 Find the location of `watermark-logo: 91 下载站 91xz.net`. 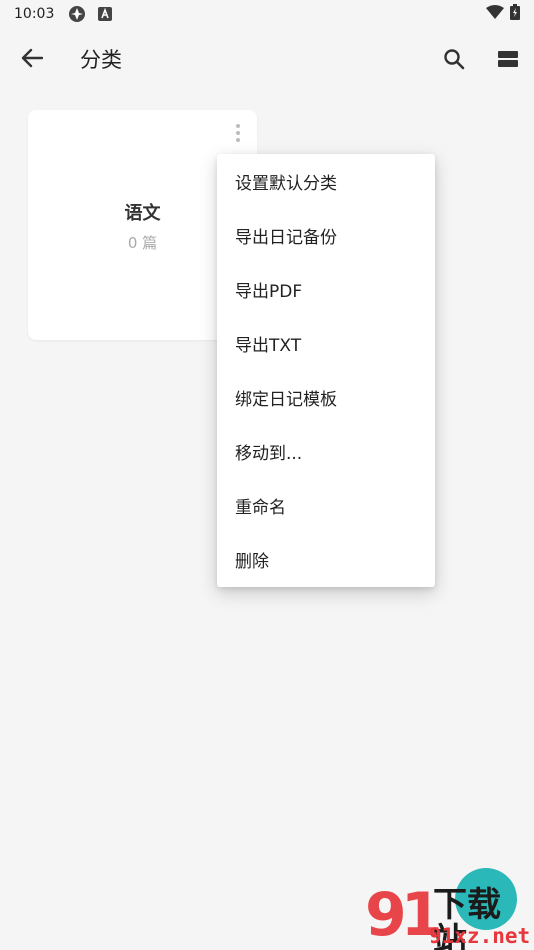

watermark-logo: 91 下载站 91xz.net is located at coordinates (448, 917).